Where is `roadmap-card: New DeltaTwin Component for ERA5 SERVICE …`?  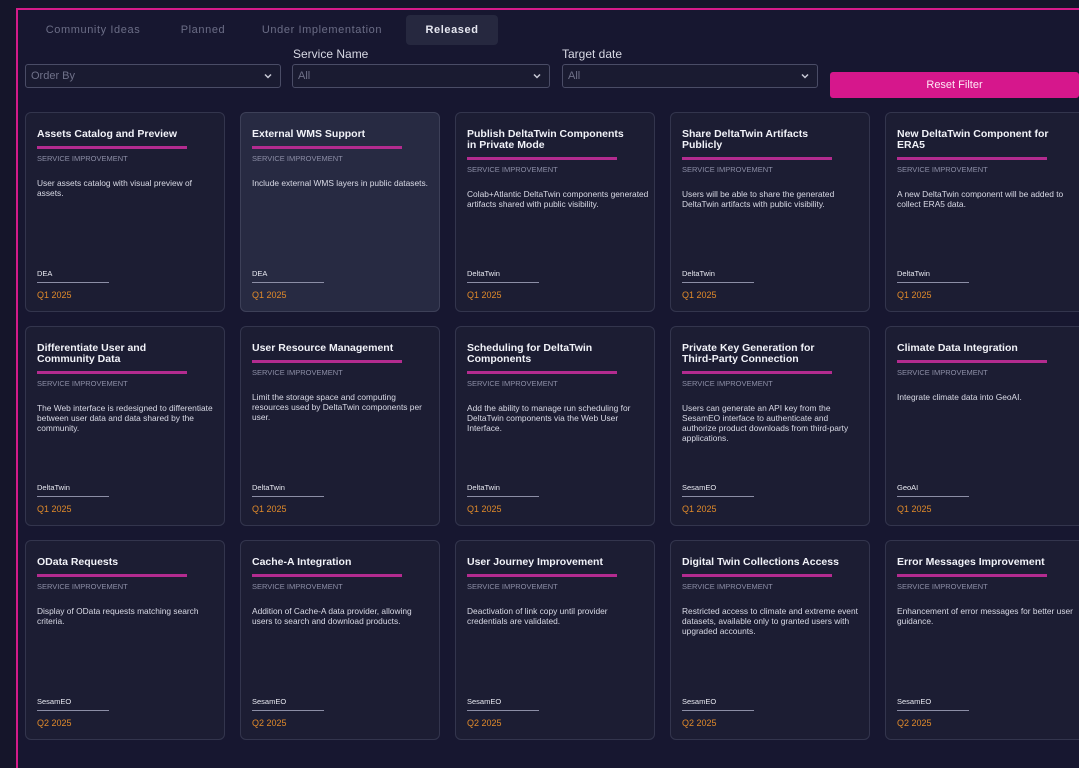 roadmap-card: New DeltaTwin Component for ERA5 SERVICE … is located at coordinates (982, 212).